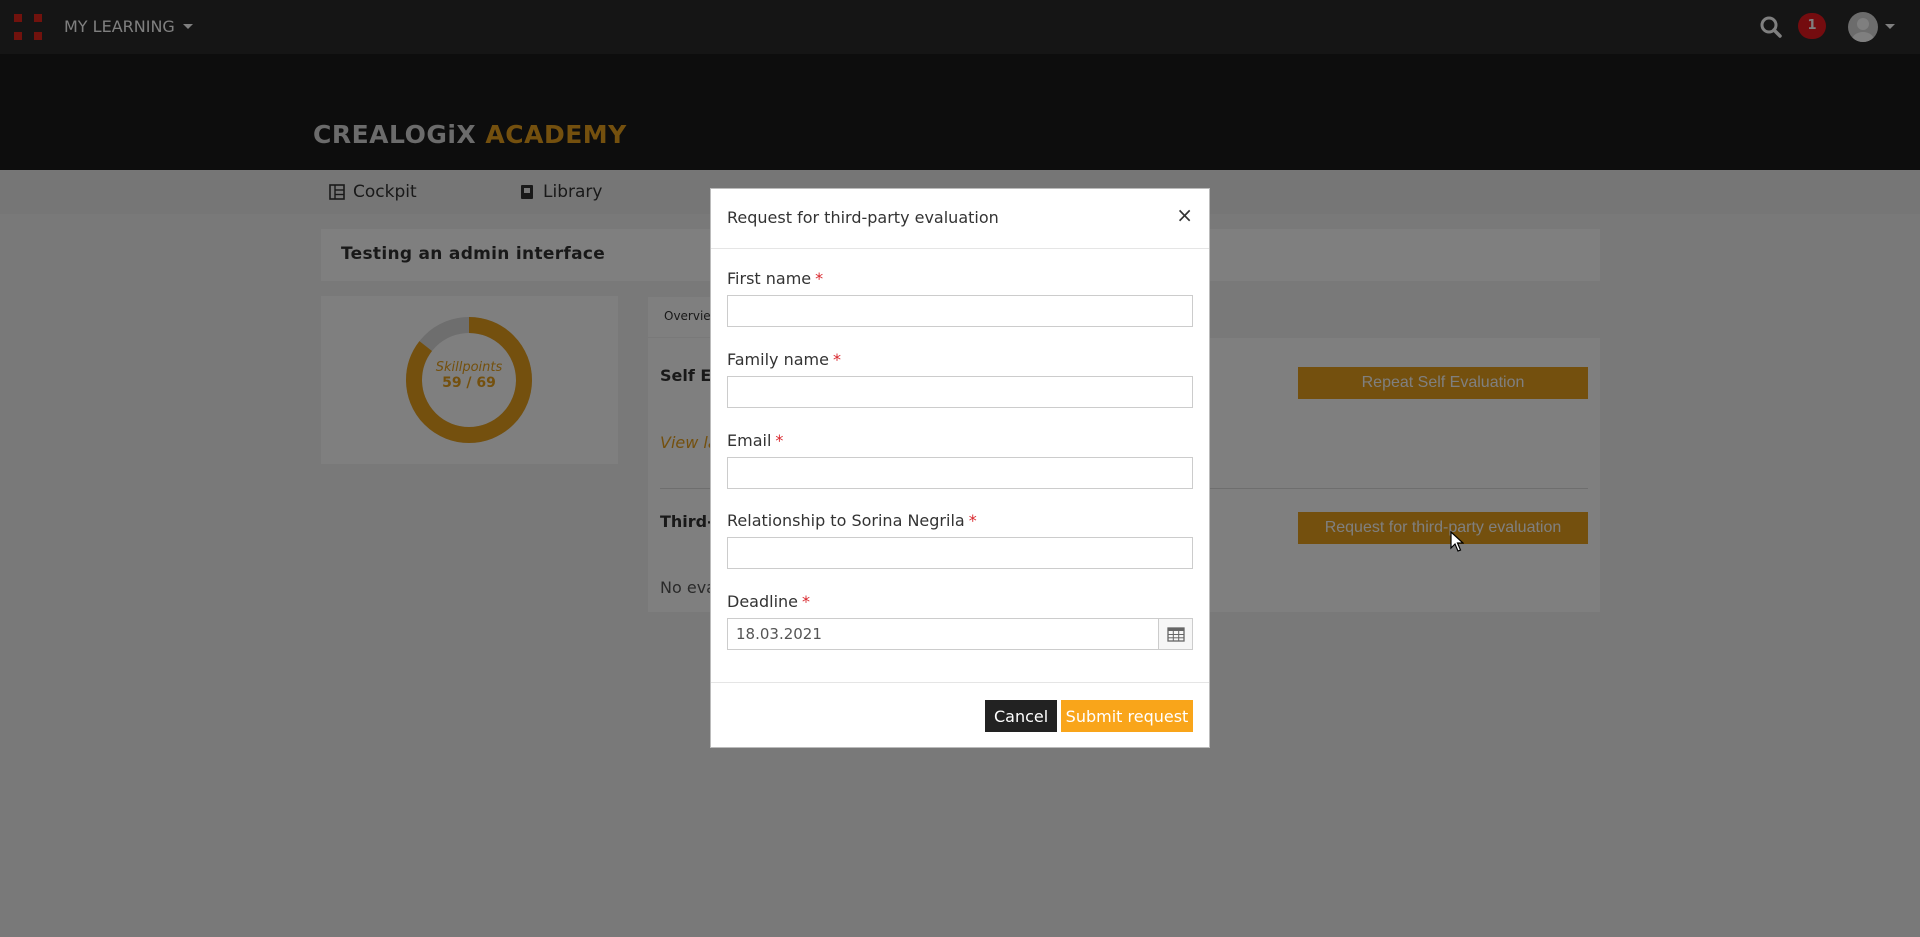 Image resolution: width=1920 pixels, height=937 pixels. I want to click on submit-request-button: Submit request, so click(1127, 716).